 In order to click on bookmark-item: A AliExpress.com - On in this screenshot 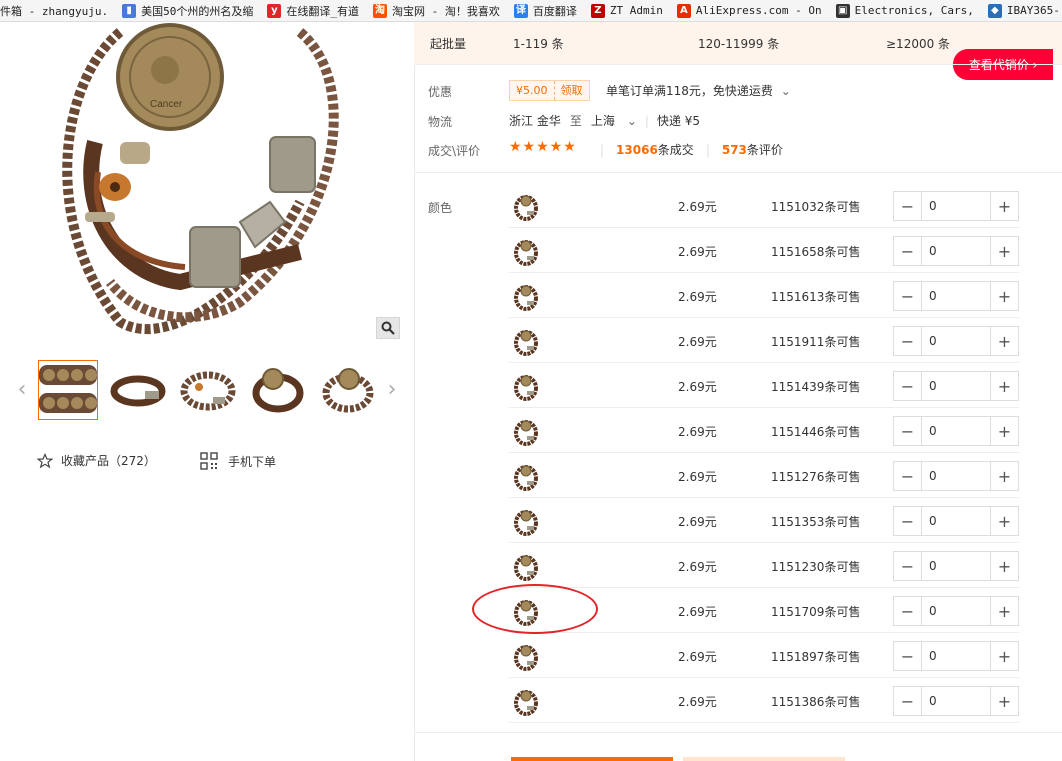, I will do `click(749, 10)`.